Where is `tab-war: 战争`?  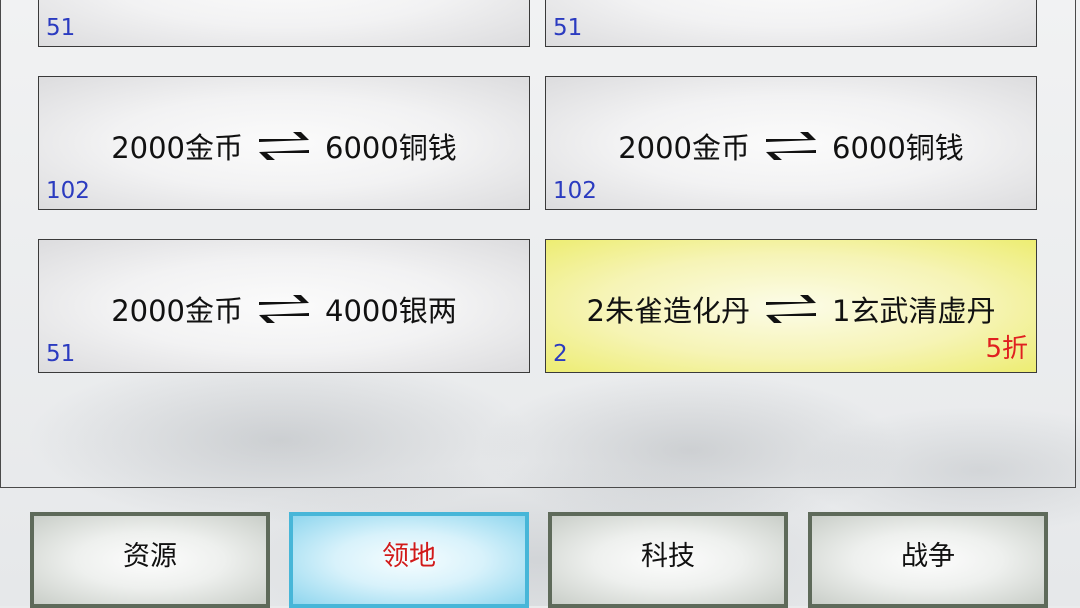 tab-war: 战争 is located at coordinates (928, 560).